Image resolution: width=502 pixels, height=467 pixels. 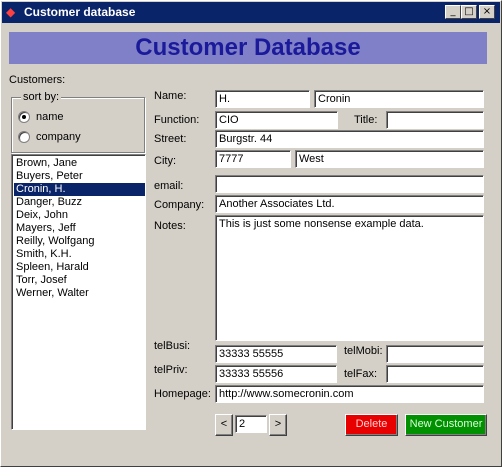 I want to click on list-item: Buyers, Peter, so click(x=79, y=176).